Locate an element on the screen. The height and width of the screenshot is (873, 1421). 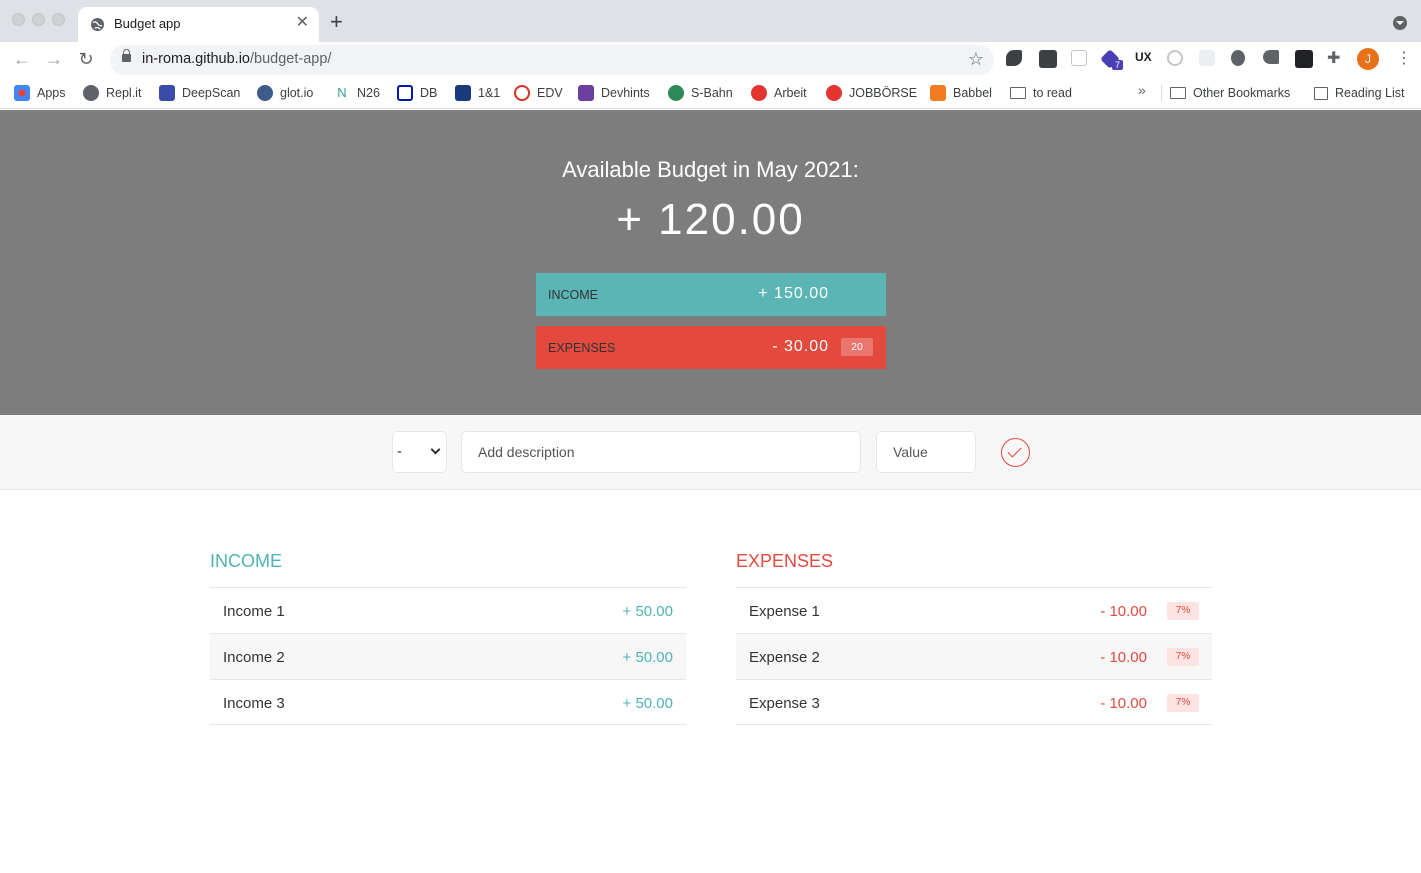
bookmark-db: DB is located at coordinates (417, 93).